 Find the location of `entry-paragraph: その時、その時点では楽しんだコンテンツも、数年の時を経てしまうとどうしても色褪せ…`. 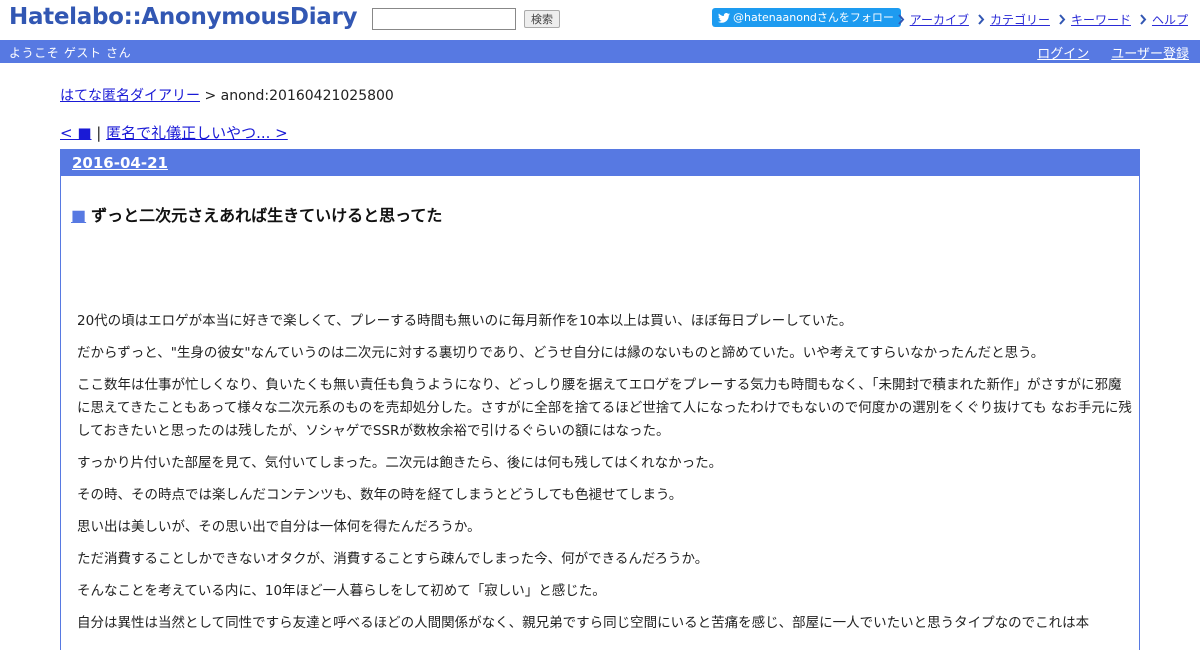

entry-paragraph: その時、その時点では楽しんだコンテンツも、数年の時を経てしまうとどうしても色褪せ… is located at coordinates (380, 495).